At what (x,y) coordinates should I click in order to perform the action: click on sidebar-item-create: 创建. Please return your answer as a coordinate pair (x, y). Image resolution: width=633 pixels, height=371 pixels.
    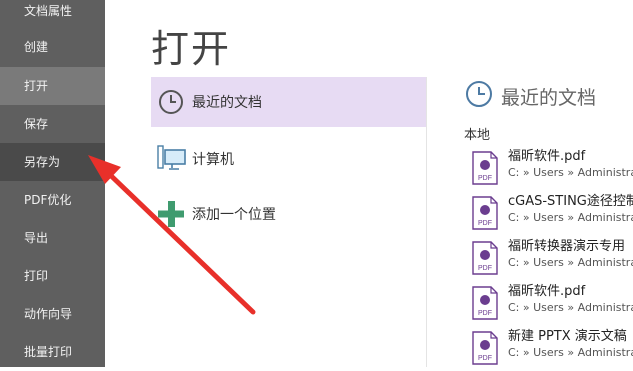
    Looking at the image, I should click on (52, 47).